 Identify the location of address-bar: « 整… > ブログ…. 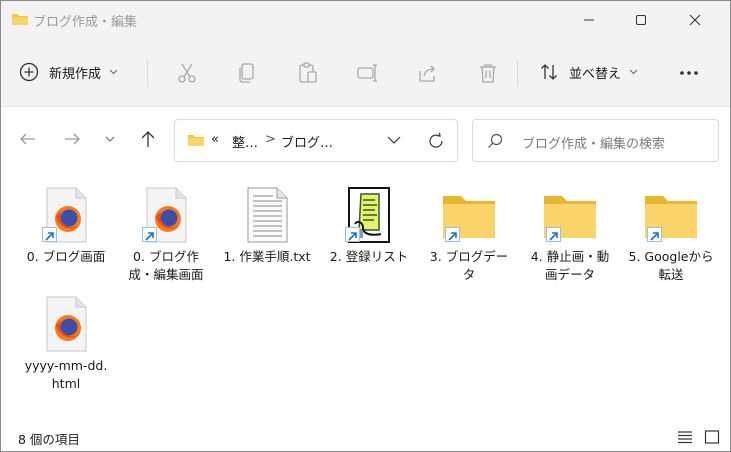
(316, 140).